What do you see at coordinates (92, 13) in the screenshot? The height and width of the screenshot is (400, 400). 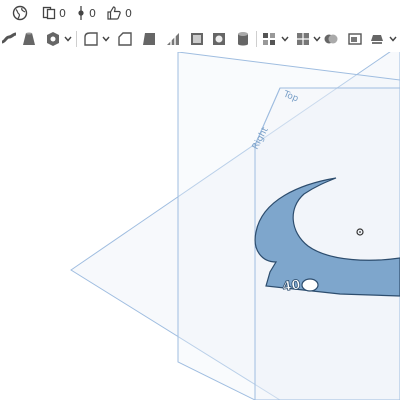 I see `versions-count: 0` at bounding box center [92, 13].